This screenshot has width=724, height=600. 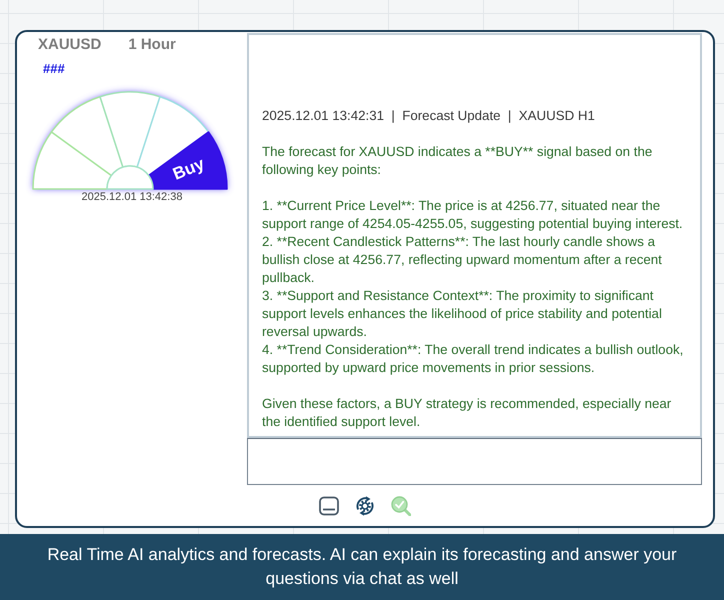 What do you see at coordinates (462, 314) in the screenshot?
I see `message-point: 3. **Support and Resistance Context**: The proximity to significant support levels enhances the likelihood of price stability and potential reversal upwards.` at bounding box center [462, 314].